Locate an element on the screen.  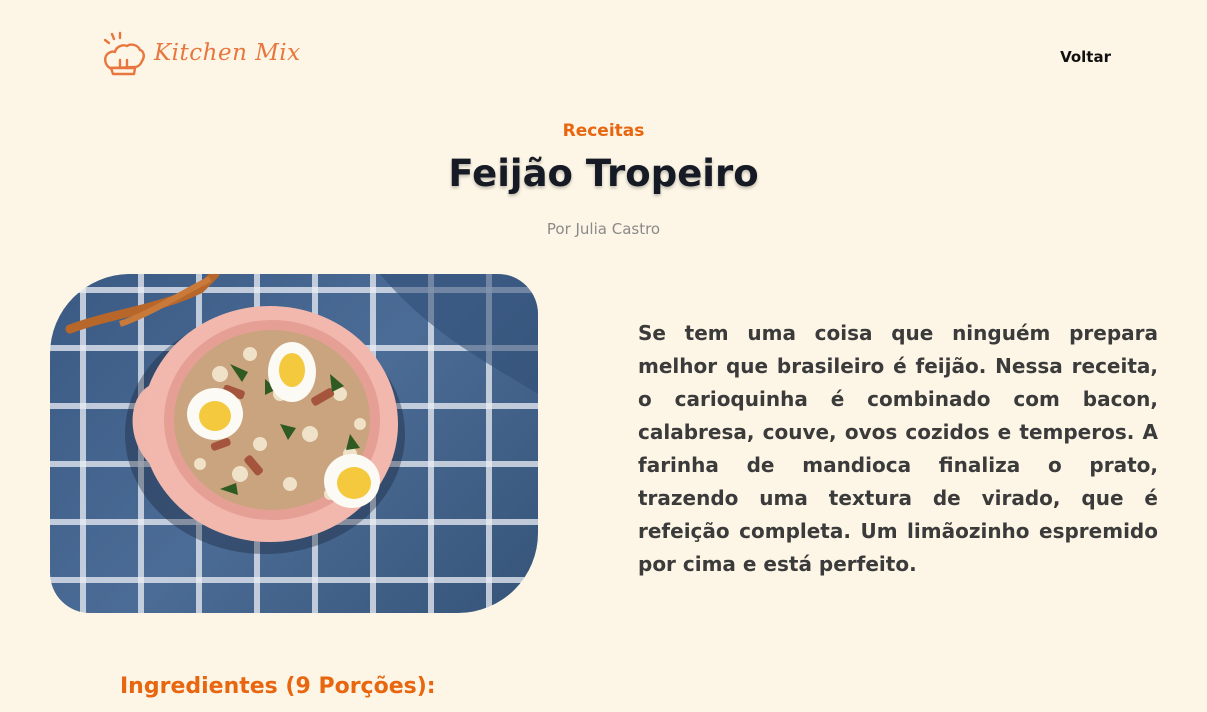
back-link: Voltar is located at coordinates (1085, 57).